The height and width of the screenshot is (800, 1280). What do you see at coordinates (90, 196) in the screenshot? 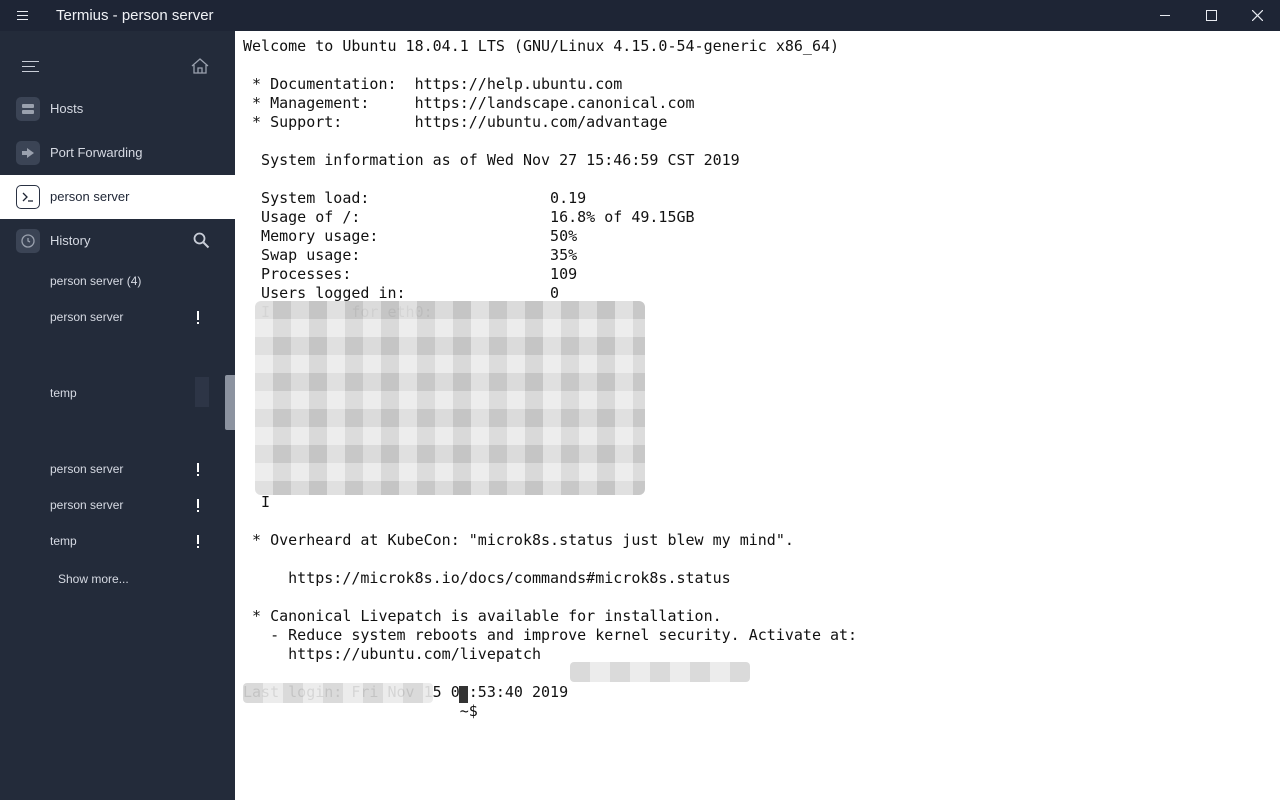
I see `sidebar-item-label: person server` at bounding box center [90, 196].